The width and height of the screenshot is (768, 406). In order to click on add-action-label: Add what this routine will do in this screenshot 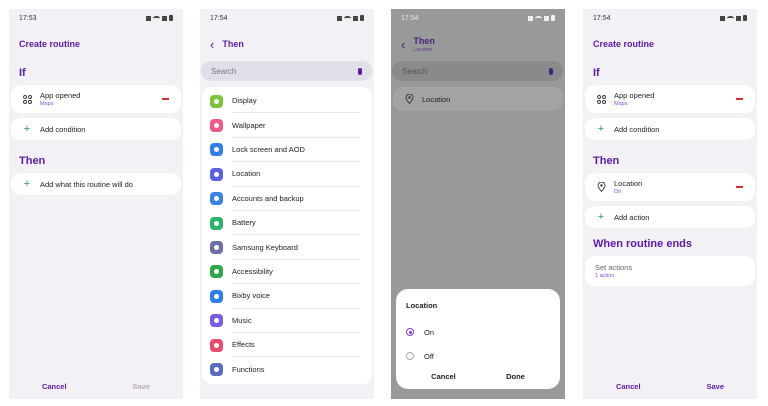, I will do `click(86, 184)`.